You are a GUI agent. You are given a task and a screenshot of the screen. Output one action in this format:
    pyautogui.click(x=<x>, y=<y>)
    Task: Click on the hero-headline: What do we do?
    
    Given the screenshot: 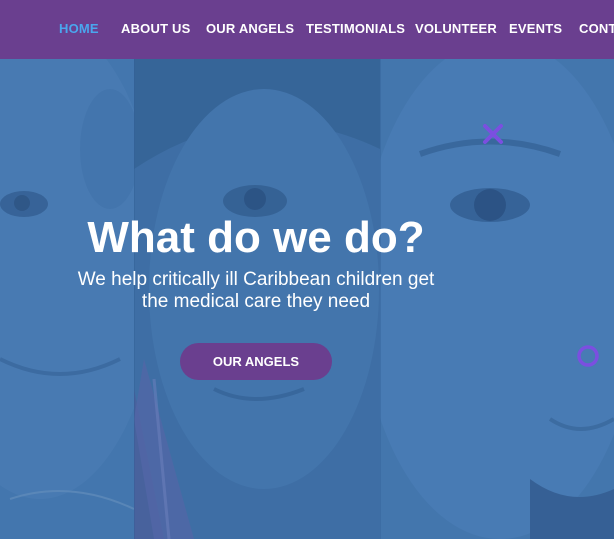 What is the action you would take?
    pyautogui.click(x=256, y=237)
    